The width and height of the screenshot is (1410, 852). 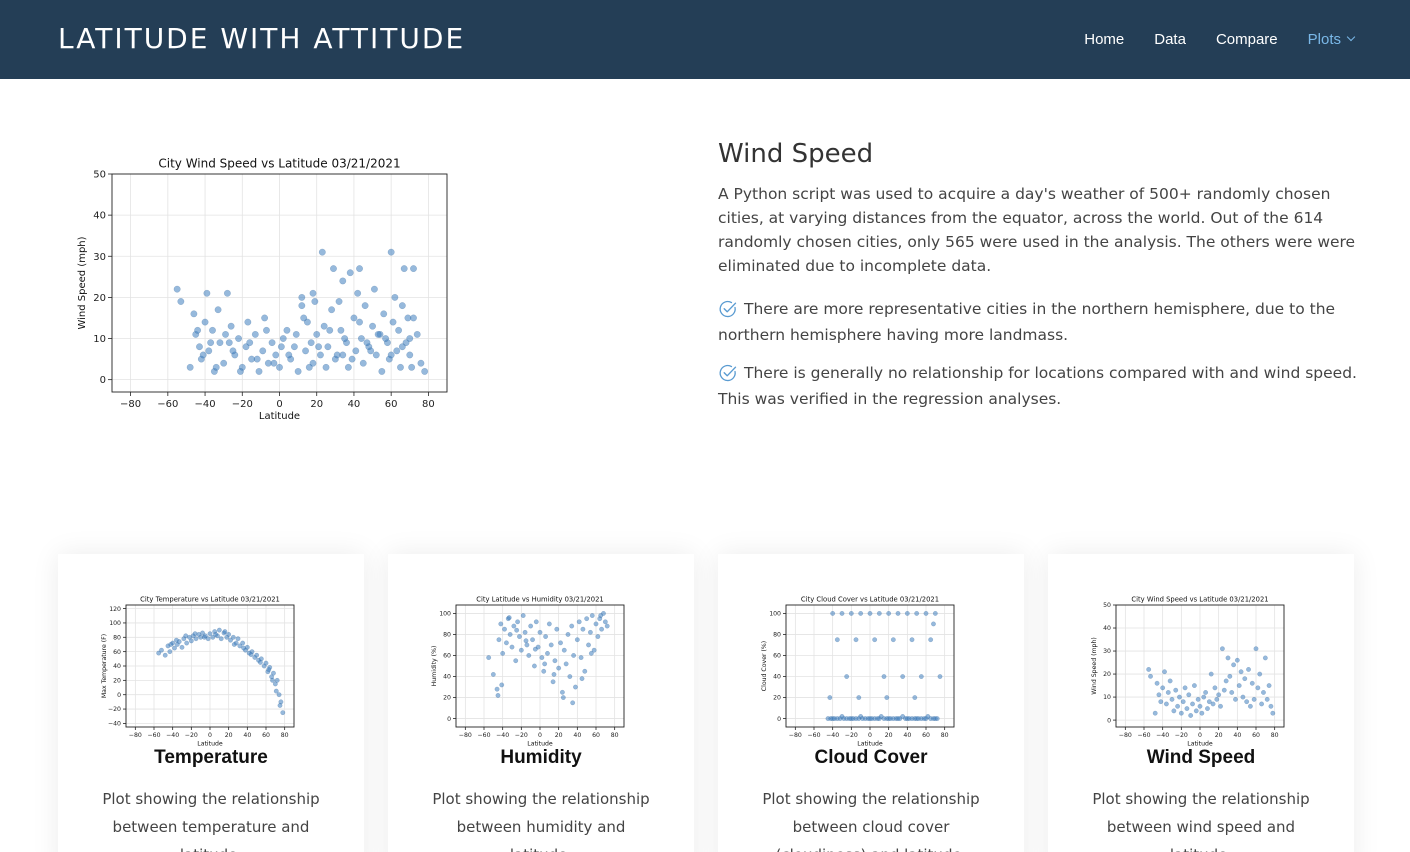 I want to click on y-tick-label: 10, so click(x=99, y=339).